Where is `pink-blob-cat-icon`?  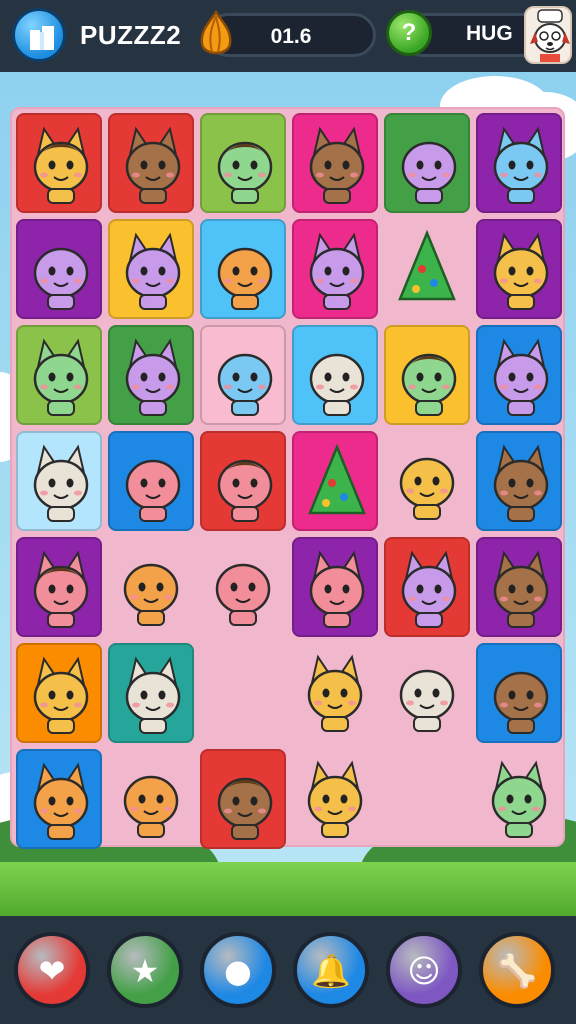 pink-blob-cat-icon is located at coordinates (429, 589).